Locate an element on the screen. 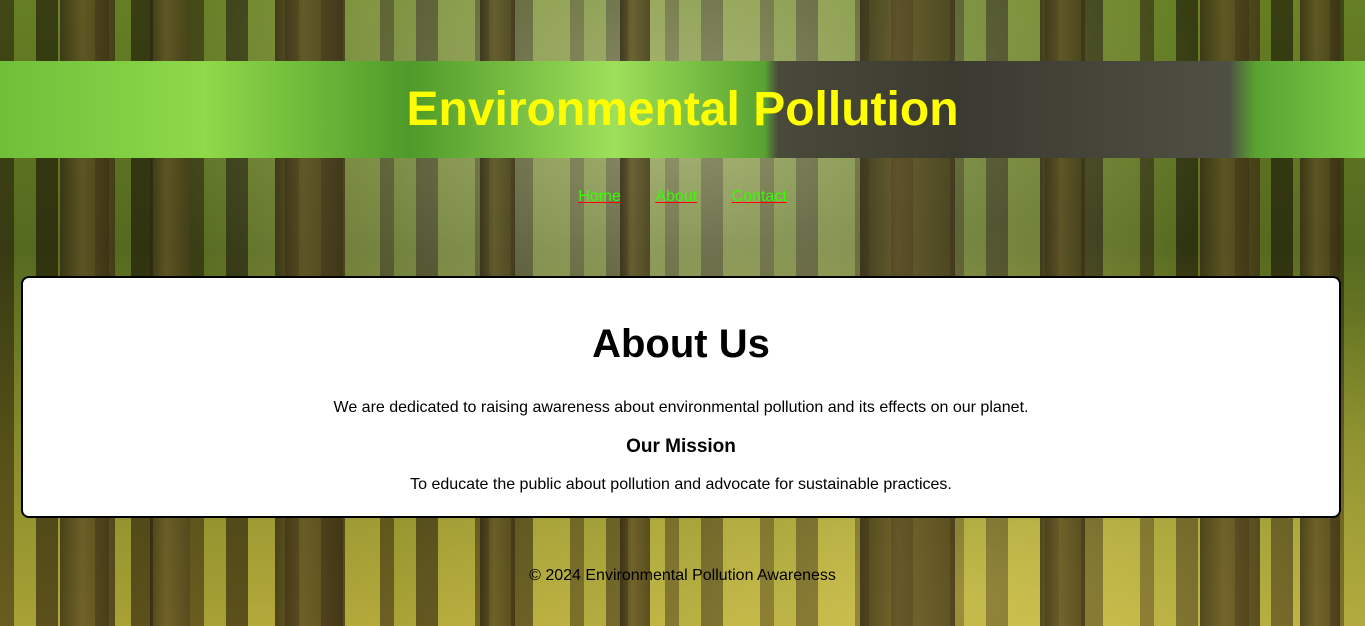 This screenshot has width=1365, height=626. about-heading: About Us is located at coordinates (681, 344).